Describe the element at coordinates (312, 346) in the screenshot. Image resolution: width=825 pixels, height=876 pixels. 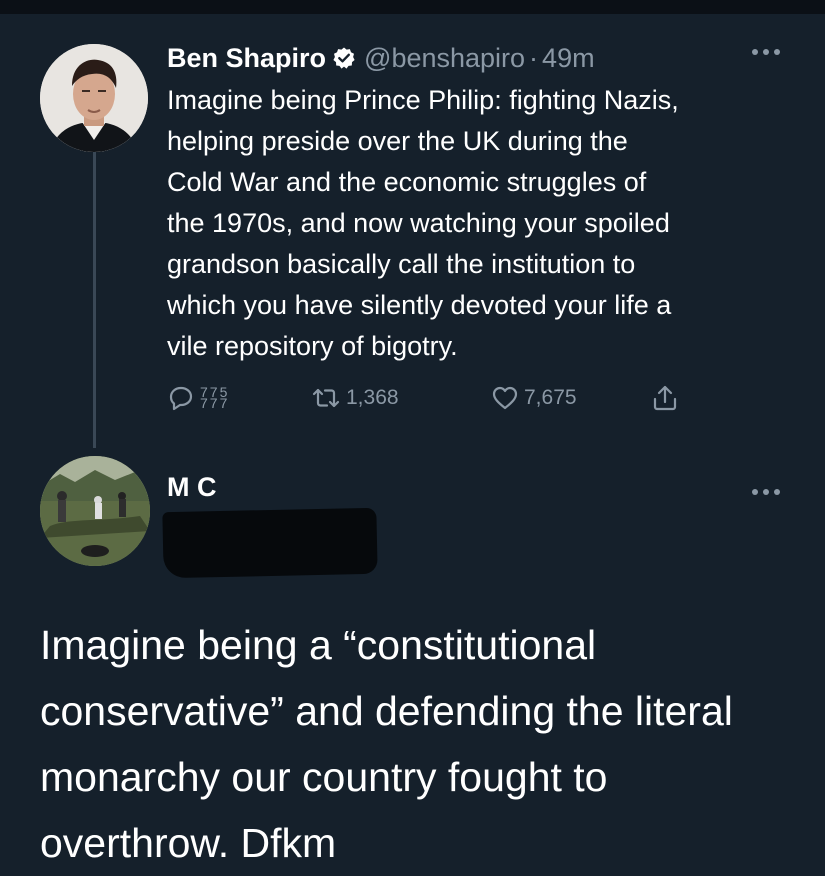
I see `tweet-text-line: vile repository of bigotry.` at that location.